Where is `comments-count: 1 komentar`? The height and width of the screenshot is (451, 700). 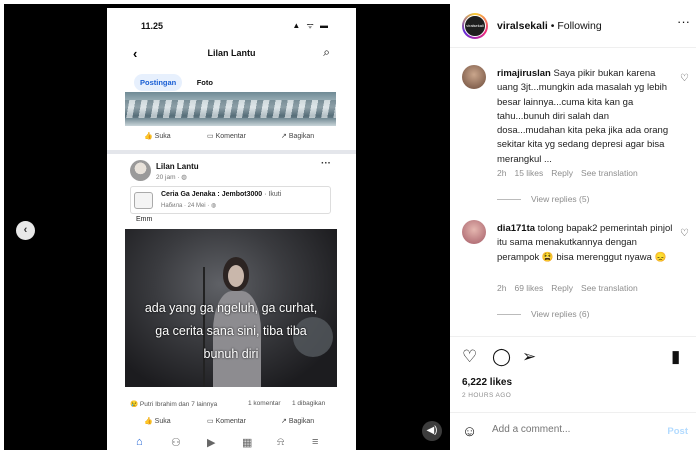 comments-count: 1 komentar is located at coordinates (264, 403).